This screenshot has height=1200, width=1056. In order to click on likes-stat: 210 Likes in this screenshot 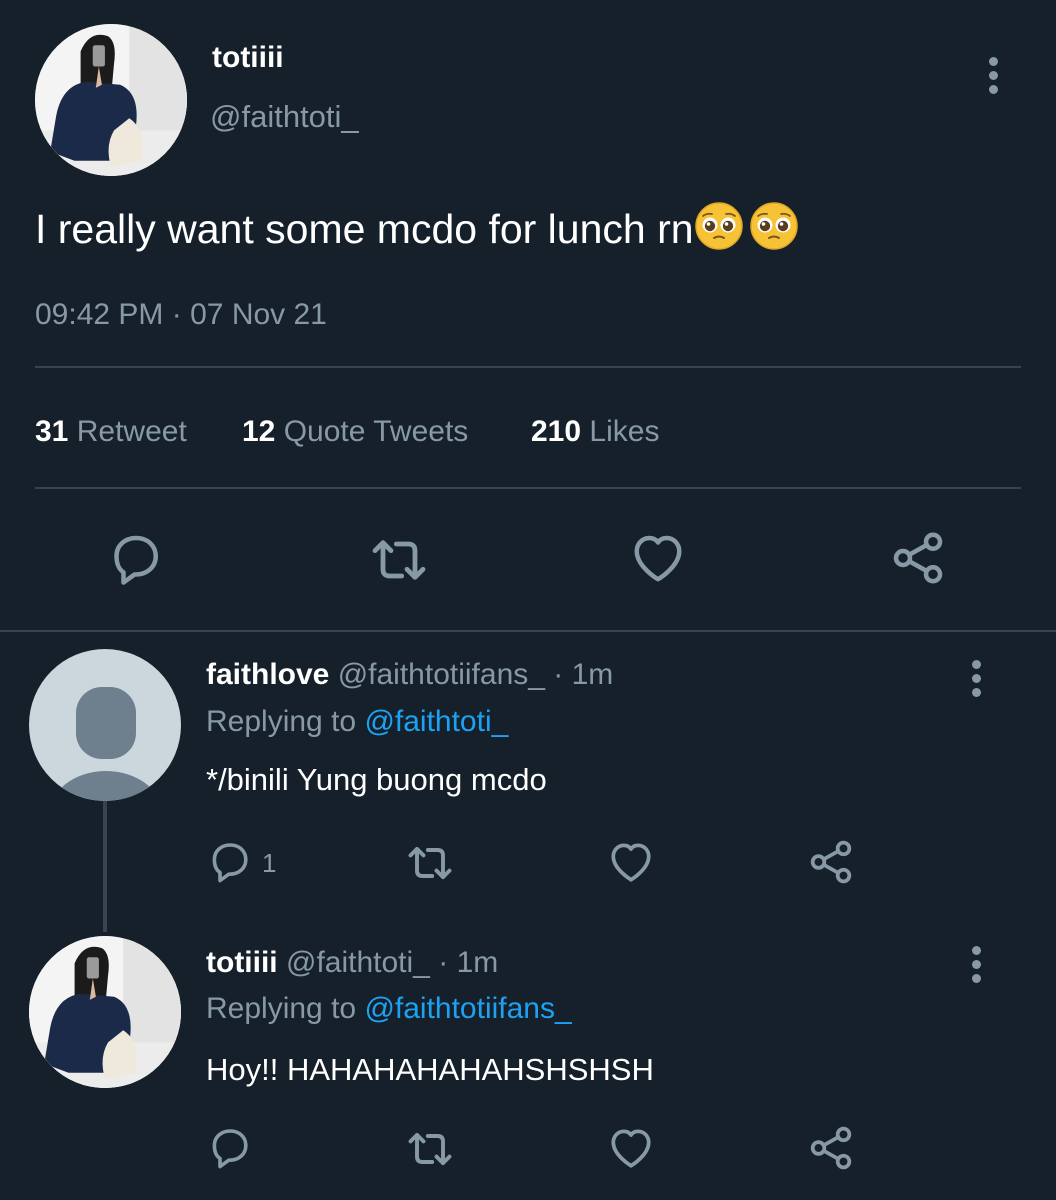, I will do `click(595, 432)`.